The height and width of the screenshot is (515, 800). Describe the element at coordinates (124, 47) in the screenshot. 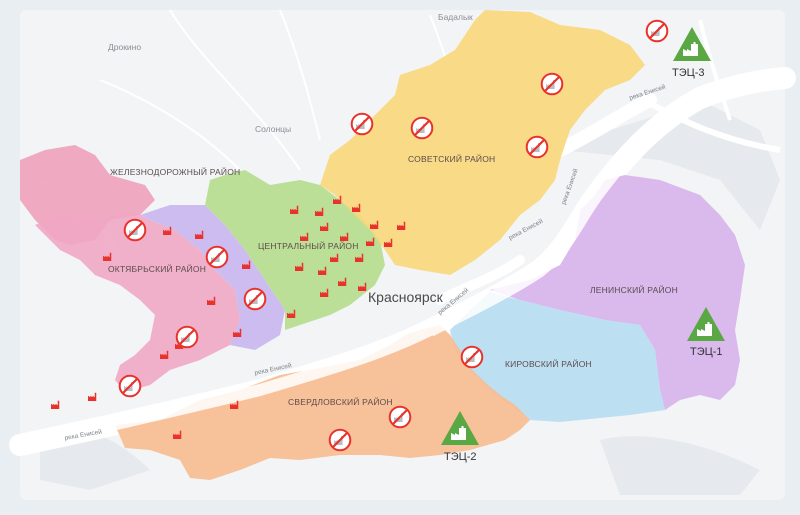

I see `place-drokino: Дрокино` at that location.